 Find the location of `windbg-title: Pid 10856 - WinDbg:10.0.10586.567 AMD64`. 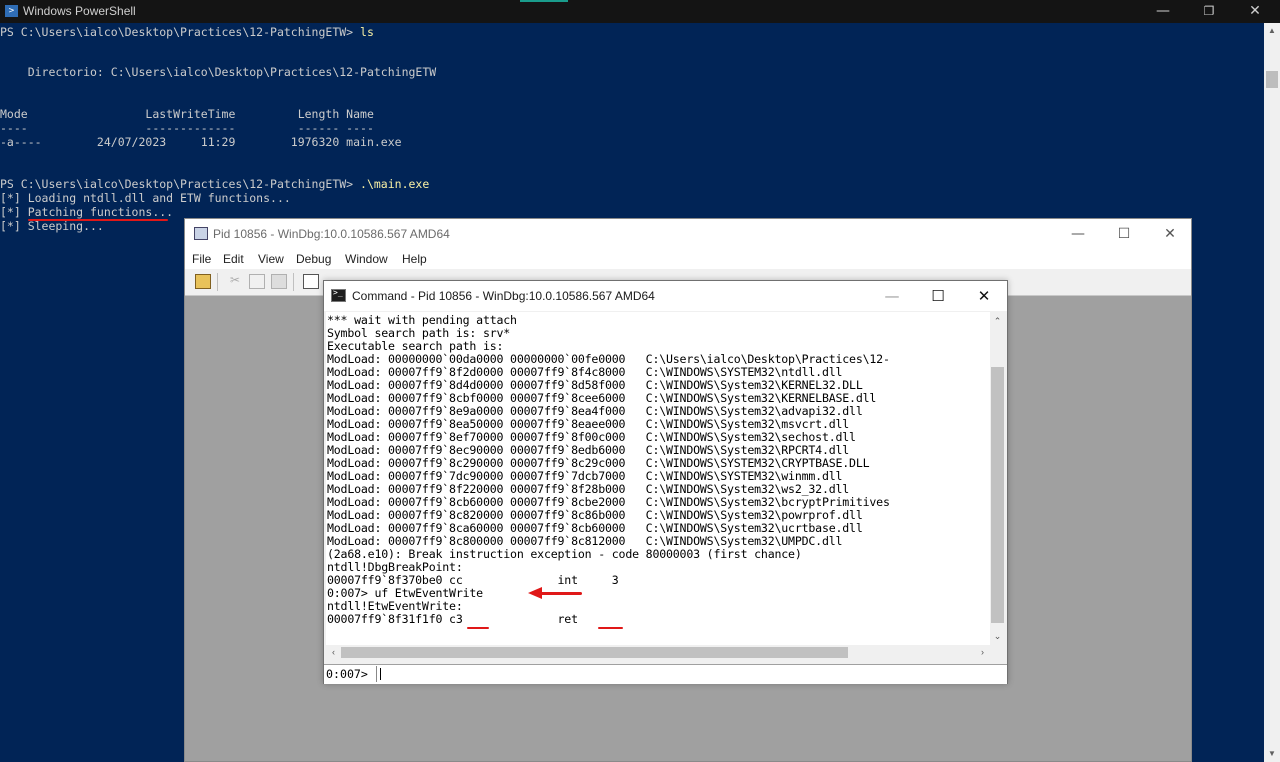

windbg-title: Pid 10856 - WinDbg:10.0.10586.567 AMD64 is located at coordinates (331, 234).